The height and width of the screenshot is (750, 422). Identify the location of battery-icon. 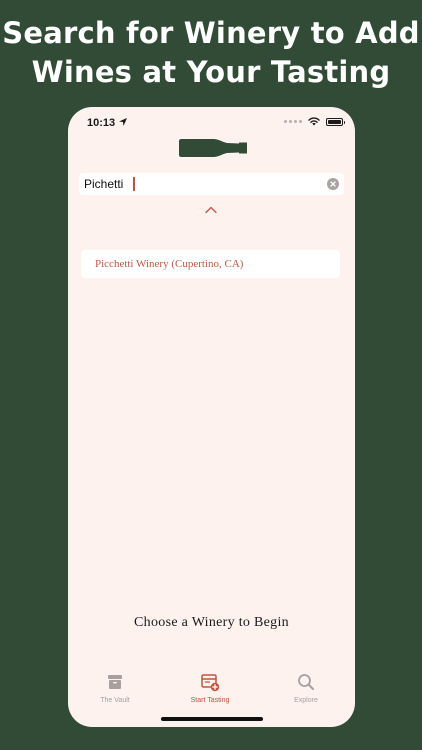
(335, 121).